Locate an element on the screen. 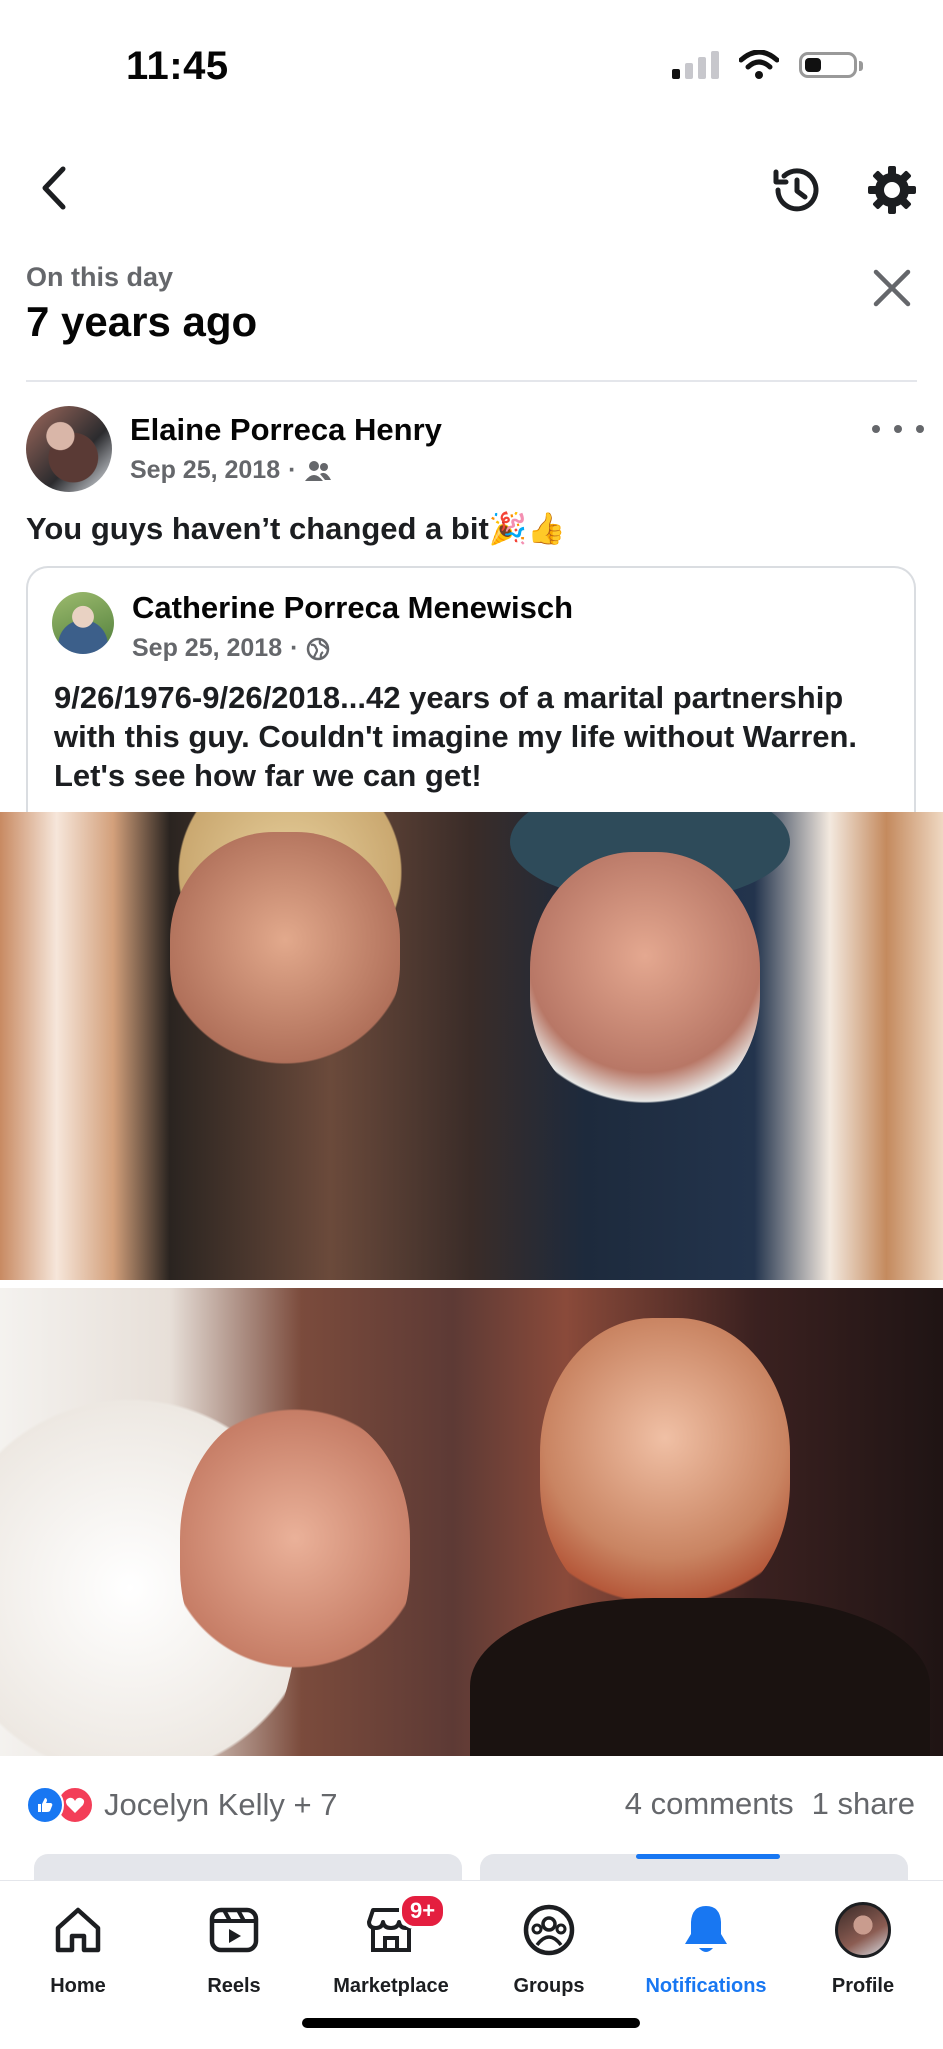 The width and height of the screenshot is (943, 2049). tab-profile: Profile is located at coordinates (863, 1948).